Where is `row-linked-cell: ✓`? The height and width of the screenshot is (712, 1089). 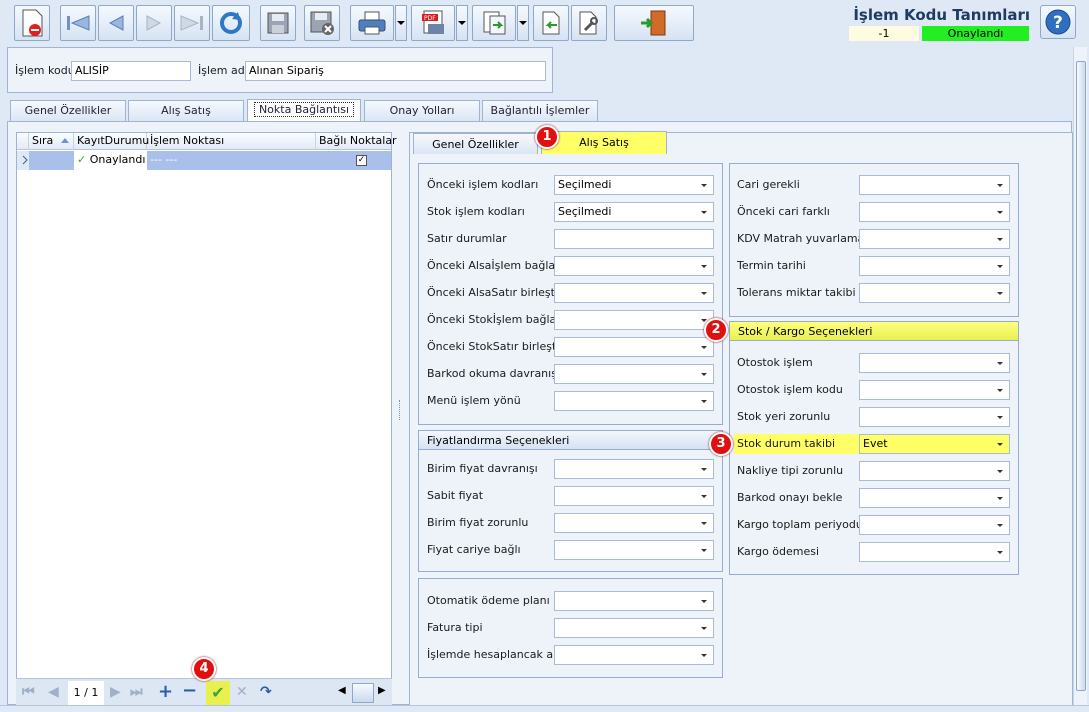 row-linked-cell: ✓ is located at coordinates (353, 160).